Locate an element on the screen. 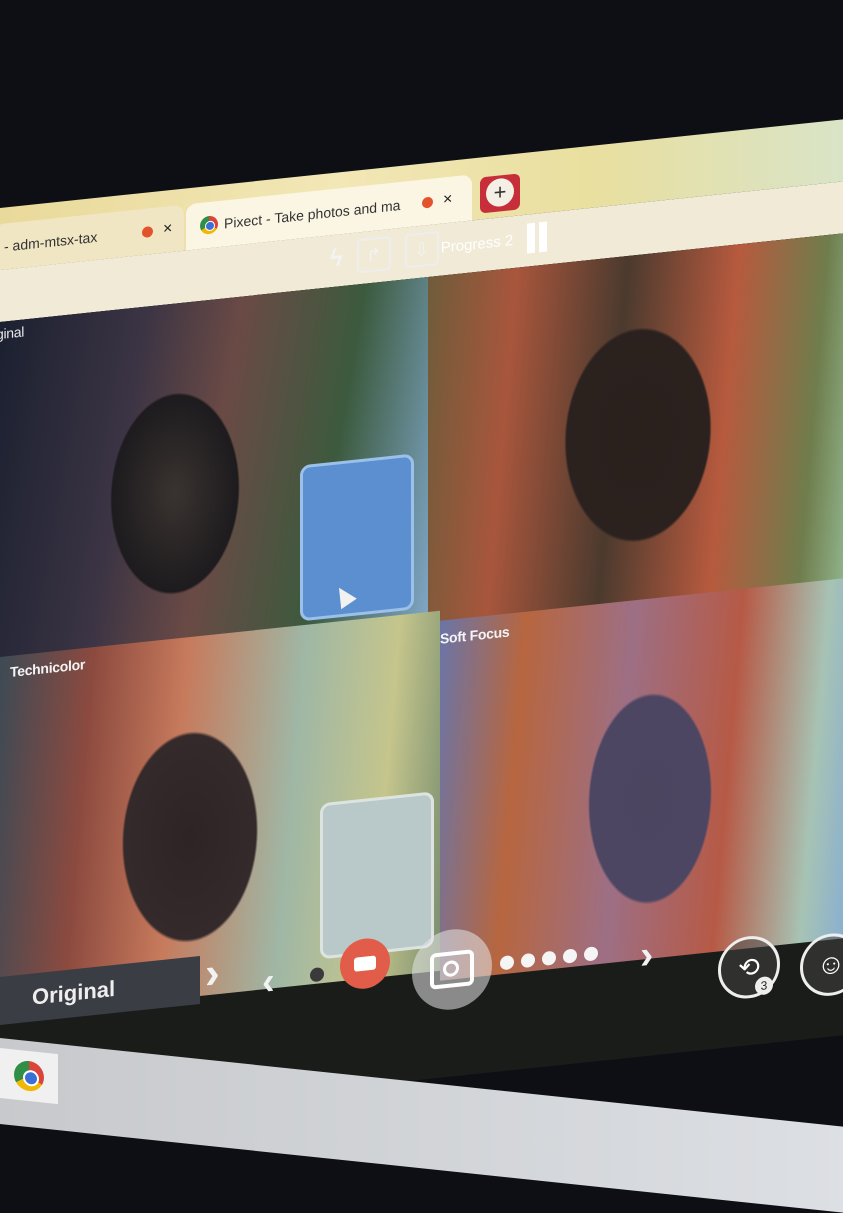 This screenshot has height=1213, width=843. new-tab-button: + is located at coordinates (500, 193).